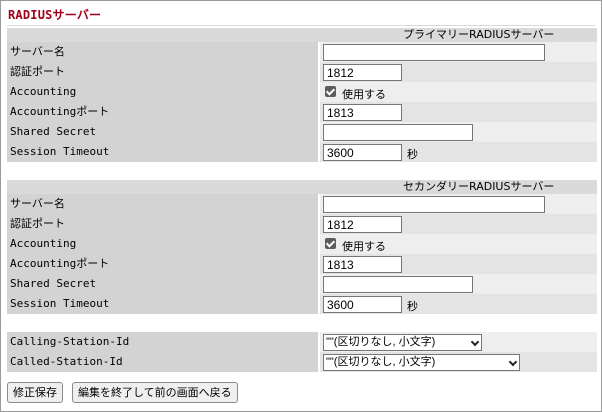  What do you see at coordinates (162, 52) in the screenshot?
I see `primary-server-name-label: サーバー名` at bounding box center [162, 52].